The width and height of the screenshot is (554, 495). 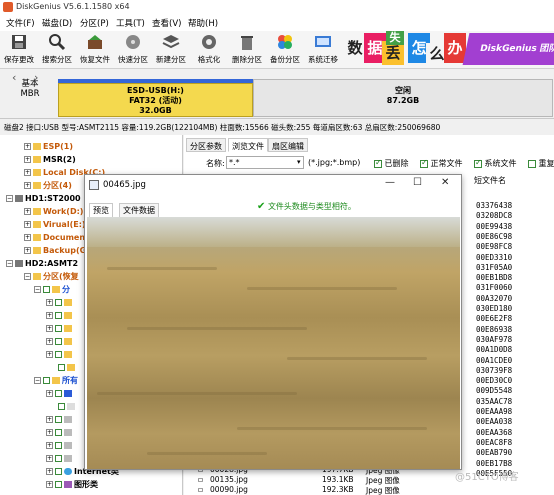 I want to click on tab-preview: 预览, so click(x=101, y=210).